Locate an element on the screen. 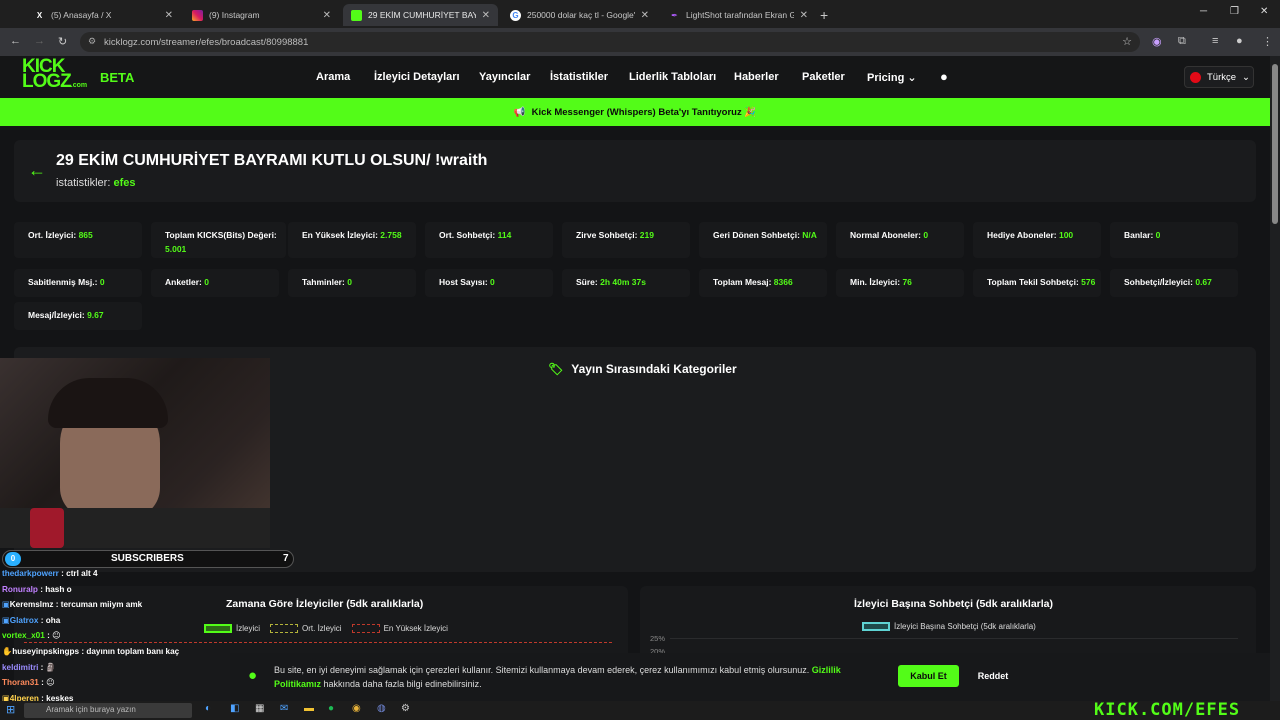 This screenshot has width=1280, height=720. stat-label: Tahminler: is located at coordinates (323, 282).